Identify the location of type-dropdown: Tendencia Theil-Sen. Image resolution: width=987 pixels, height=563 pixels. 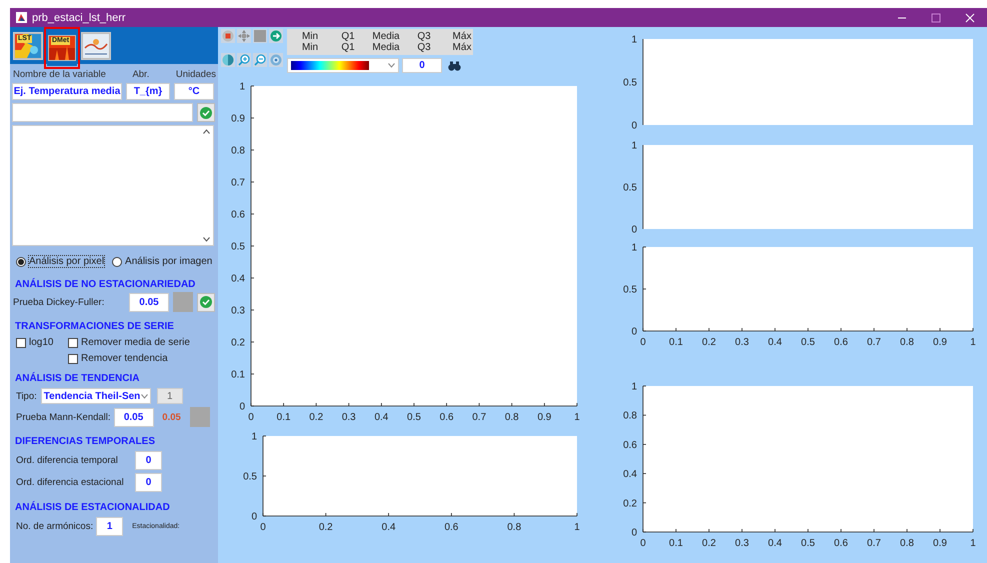
(95, 396).